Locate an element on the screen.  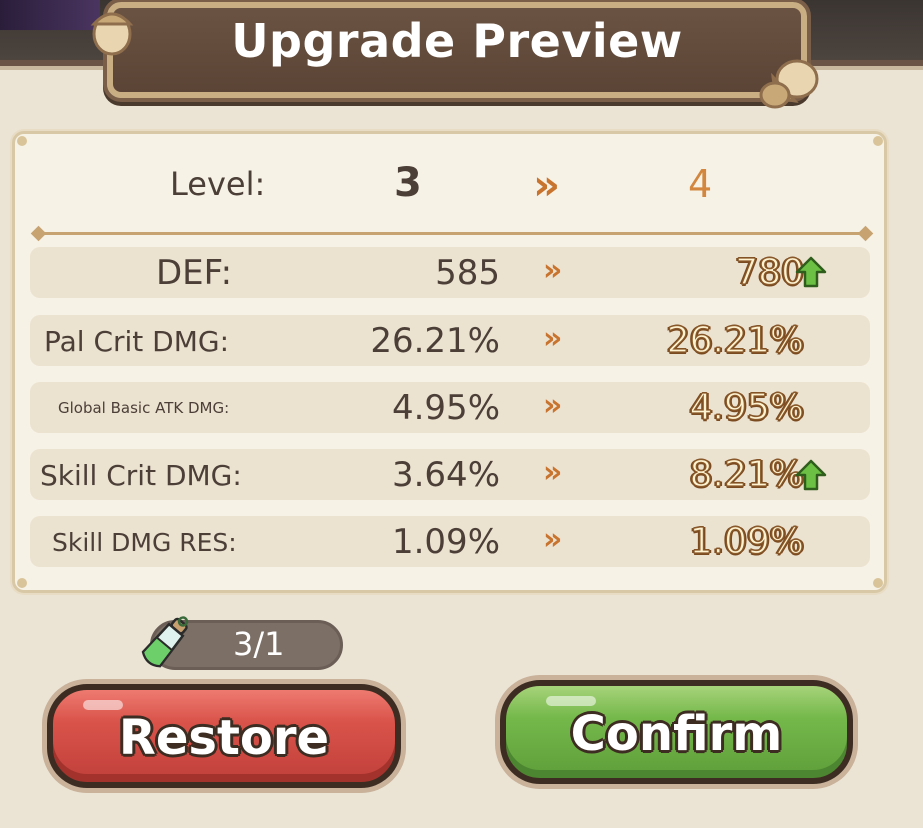
stat-row-skill-crit-dmg: Skill Crit DMG: 3.64% » 8.21% is located at coordinates (450, 474).